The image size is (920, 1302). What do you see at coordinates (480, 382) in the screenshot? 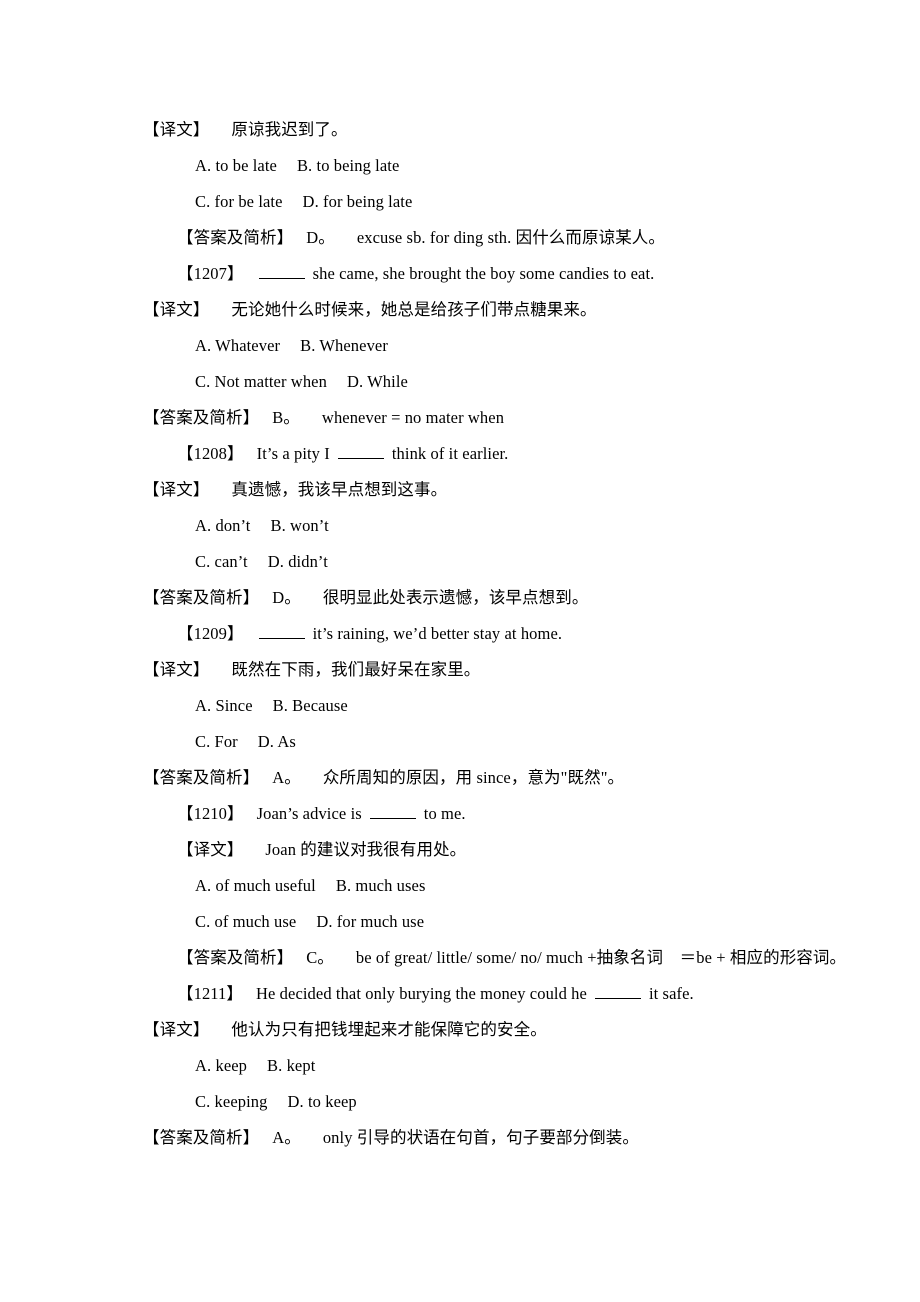
I see `option-row: C. Not matter when D. While` at bounding box center [480, 382].